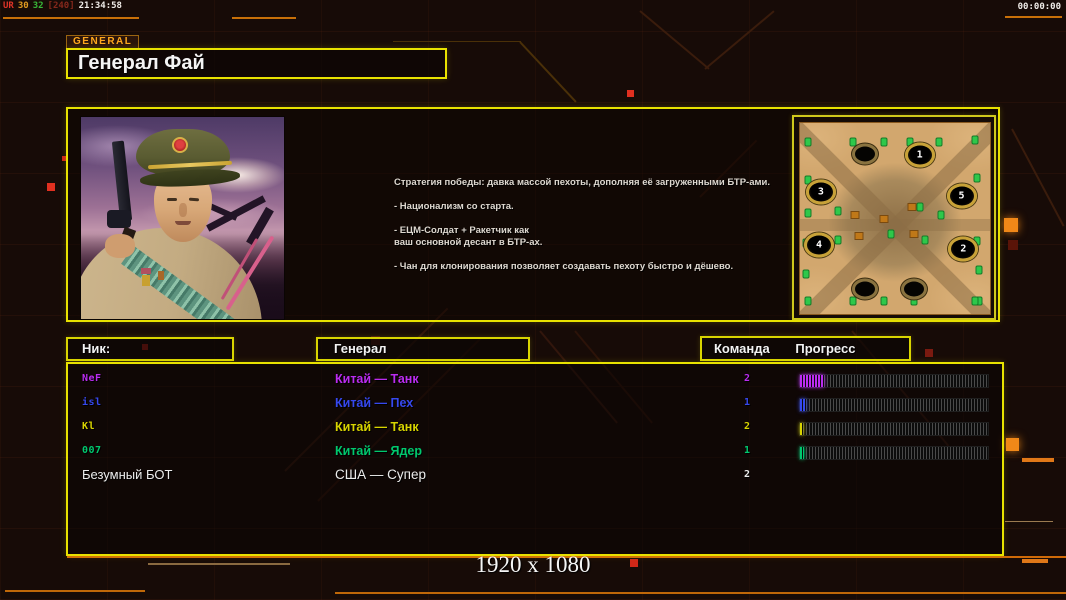 This screenshot has width=1066, height=600. I want to click on status-segment: 21:34:58, so click(100, 6).